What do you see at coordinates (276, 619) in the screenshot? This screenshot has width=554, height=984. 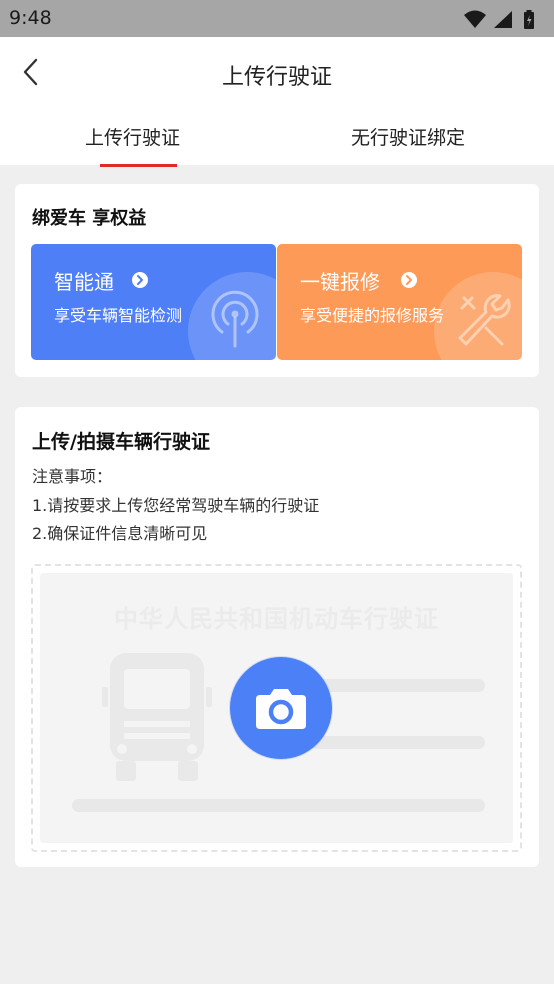 I see `license-placeholder-title: 中华人民共和国机动车行驶证` at bounding box center [276, 619].